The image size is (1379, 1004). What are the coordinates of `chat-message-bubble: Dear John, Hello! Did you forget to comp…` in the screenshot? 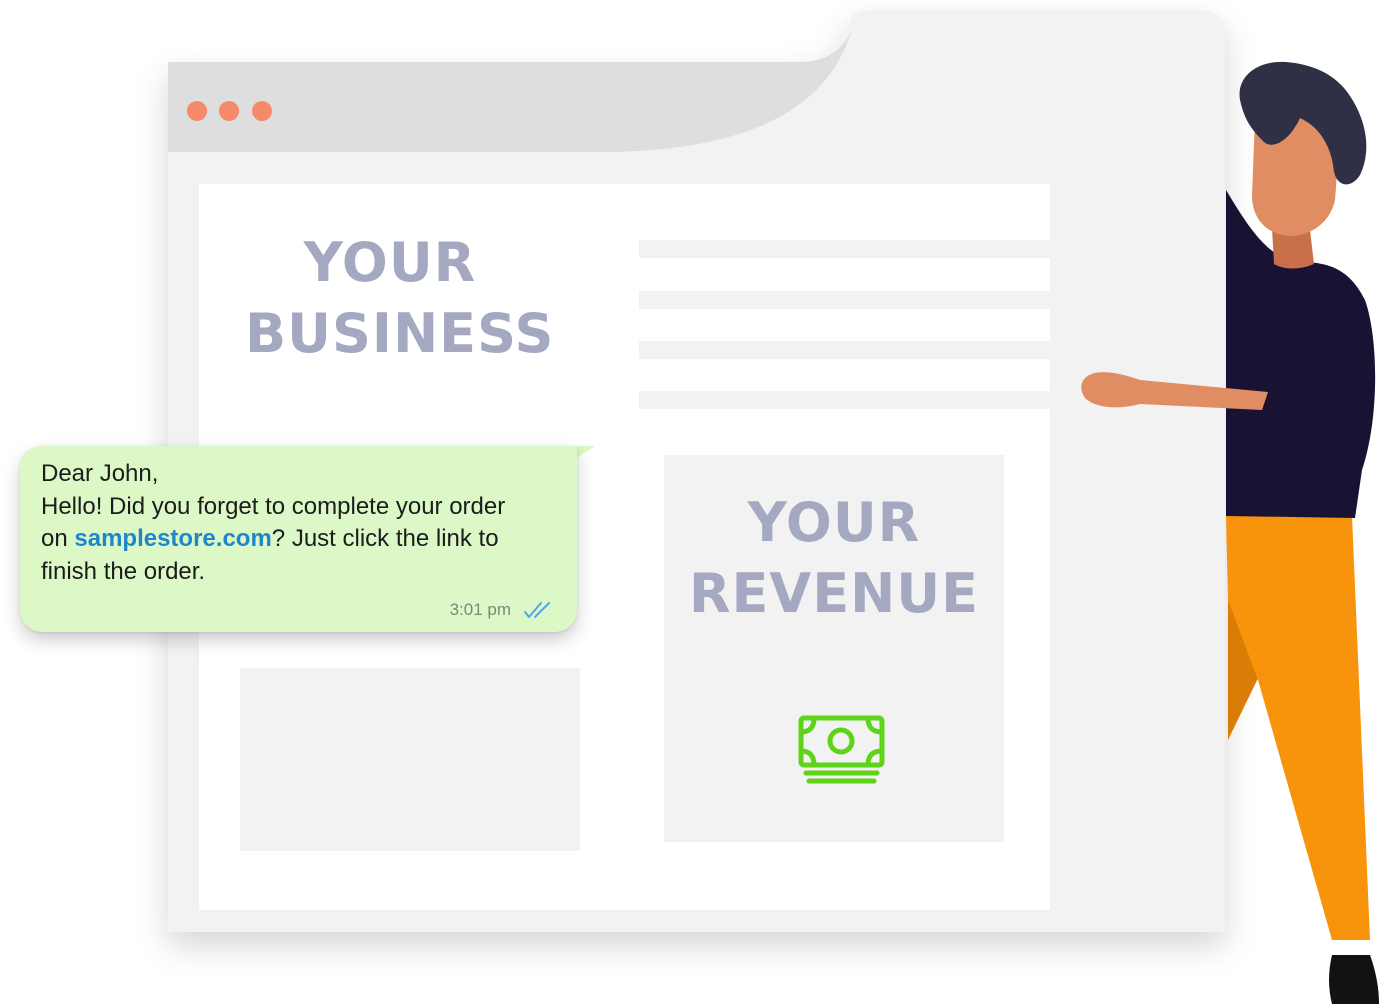 It's located at (298, 539).